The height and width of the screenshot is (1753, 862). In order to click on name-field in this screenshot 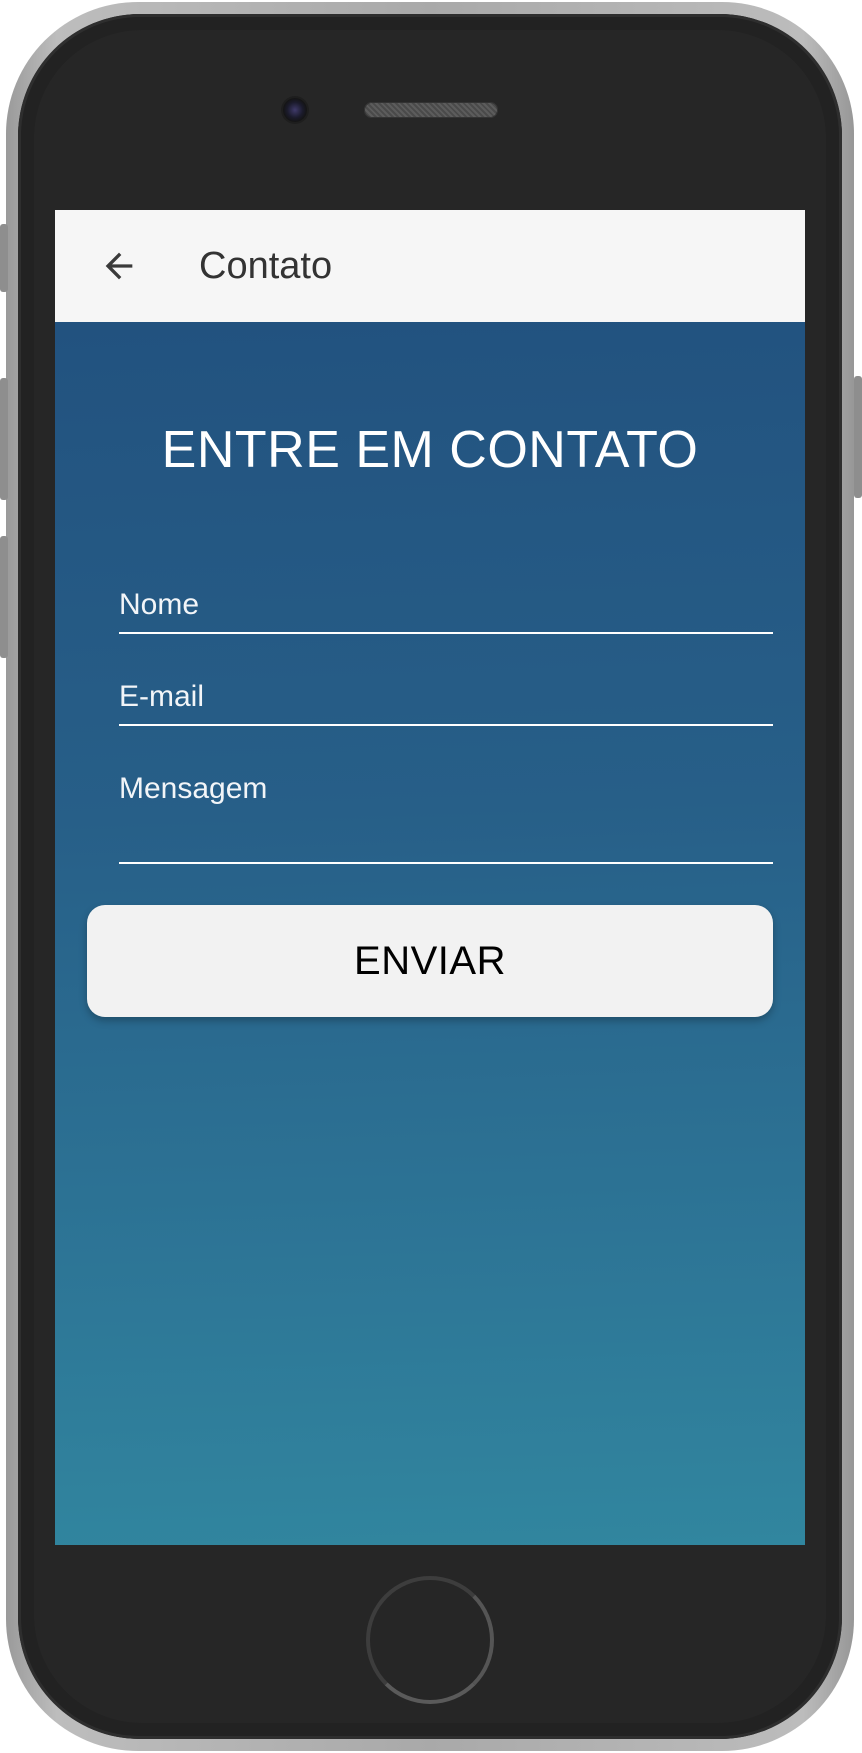, I will do `click(446, 606)`.